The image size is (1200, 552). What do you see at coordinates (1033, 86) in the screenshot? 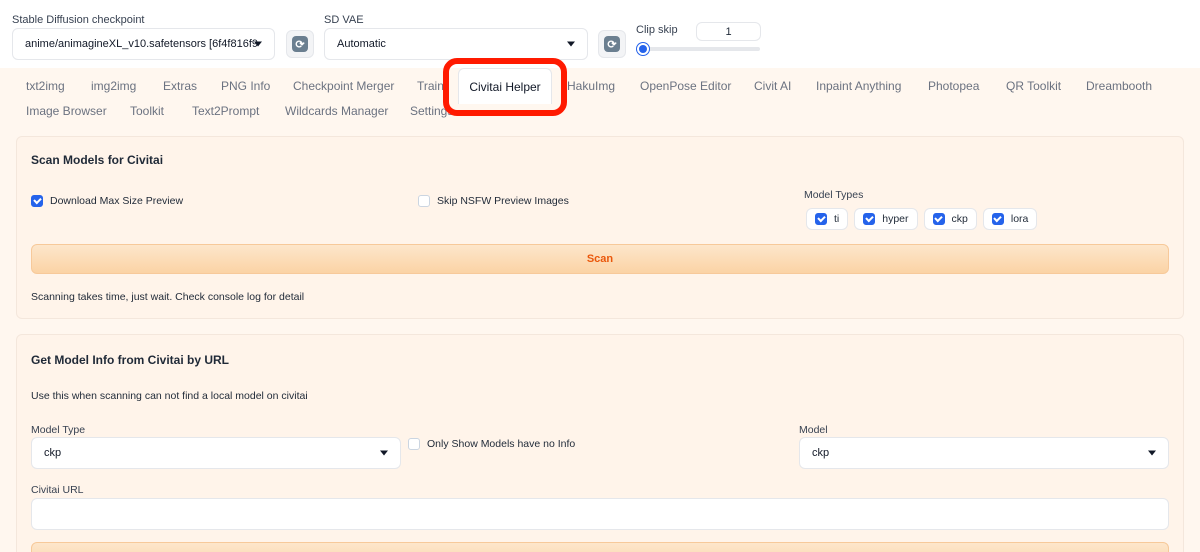
I see `tab-qr-toolkit: QR Toolkit` at bounding box center [1033, 86].